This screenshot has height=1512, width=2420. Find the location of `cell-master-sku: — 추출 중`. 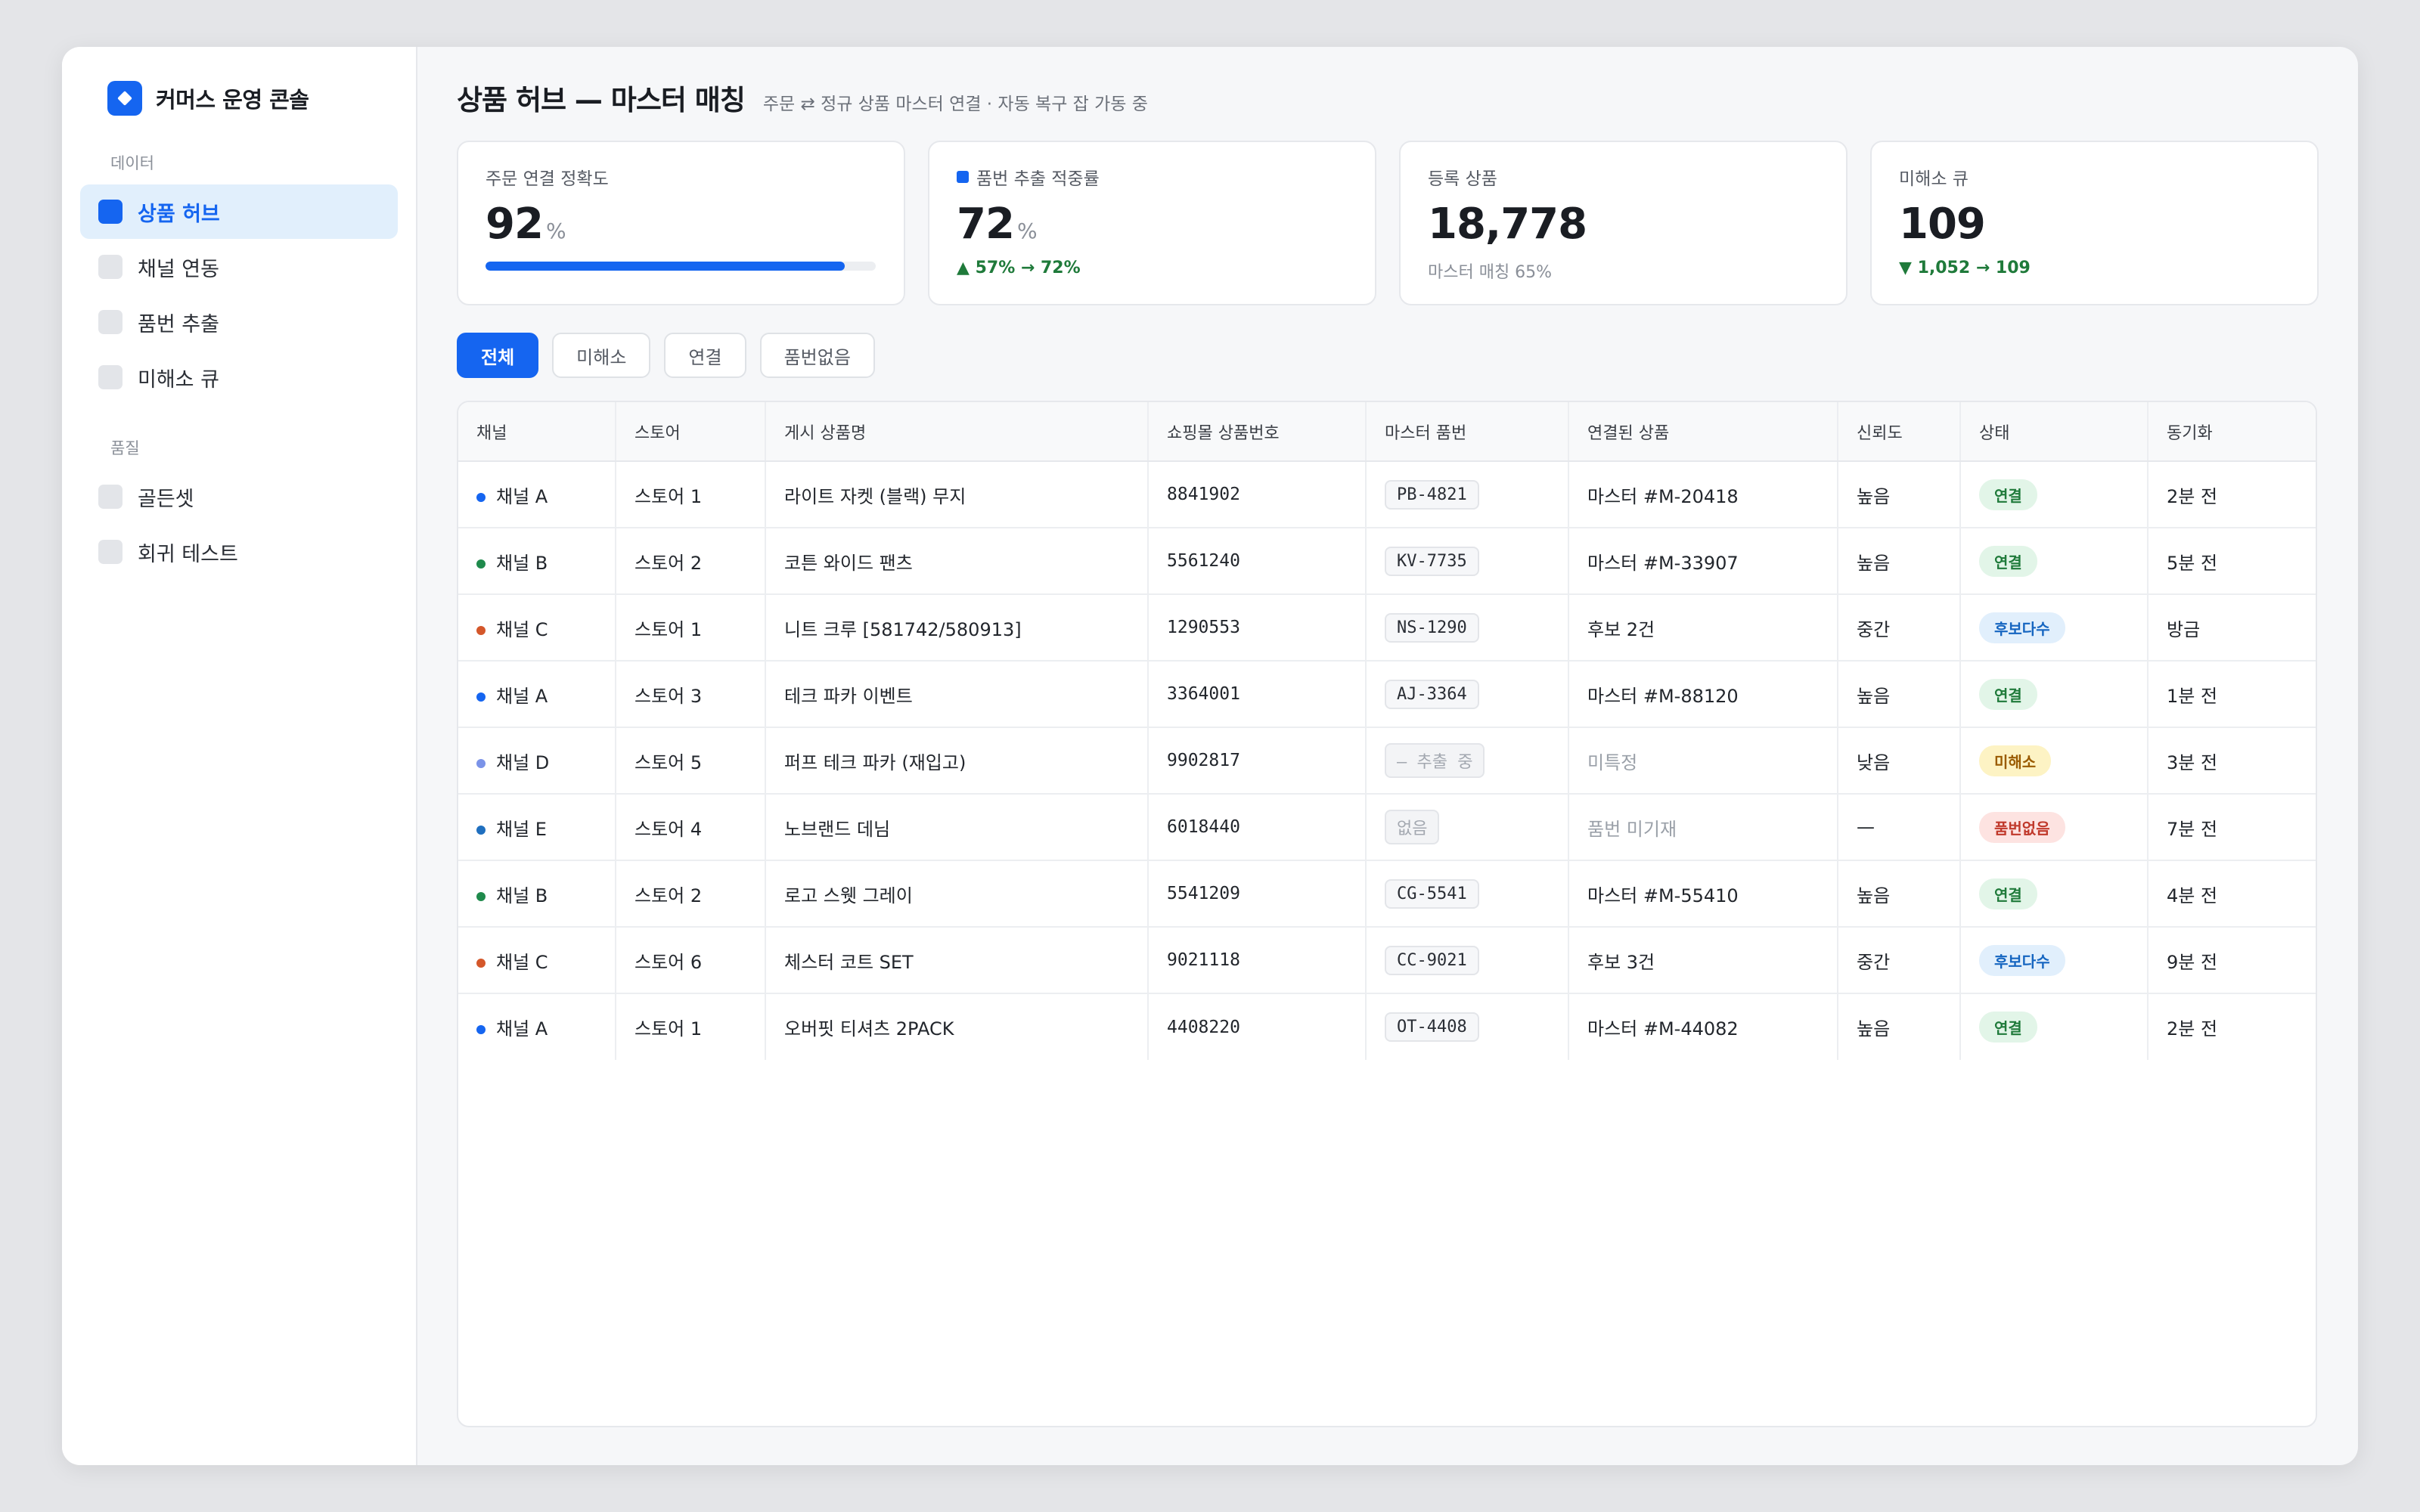

cell-master-sku: — 추출 중 is located at coordinates (1466, 761).